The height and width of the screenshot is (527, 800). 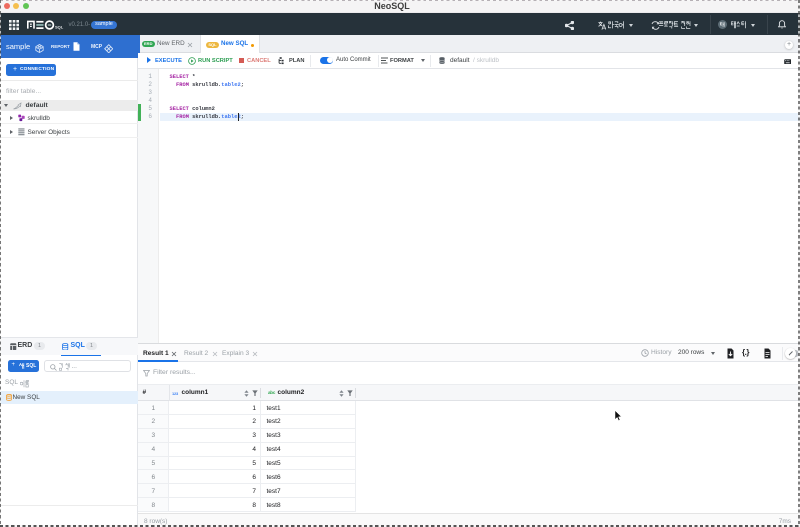 I want to click on svg-text: SQL, so click(x=59, y=26).